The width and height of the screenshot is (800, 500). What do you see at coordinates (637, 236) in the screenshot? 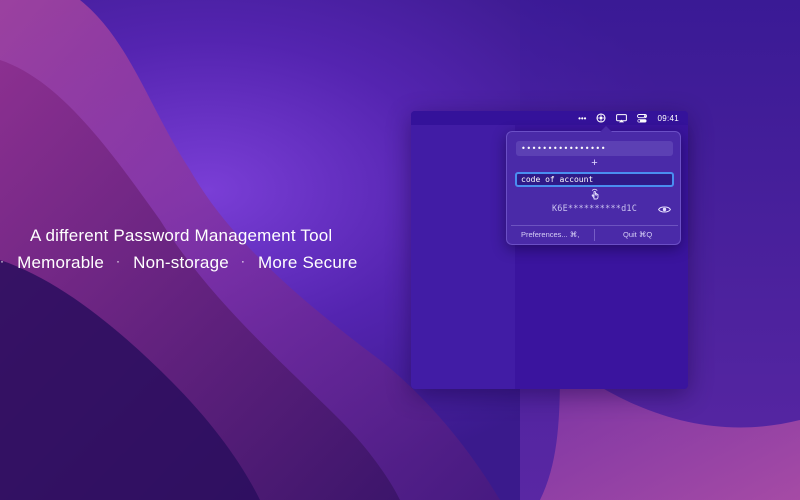
I see `quit-button: Quit ⌘Q` at bounding box center [637, 236].